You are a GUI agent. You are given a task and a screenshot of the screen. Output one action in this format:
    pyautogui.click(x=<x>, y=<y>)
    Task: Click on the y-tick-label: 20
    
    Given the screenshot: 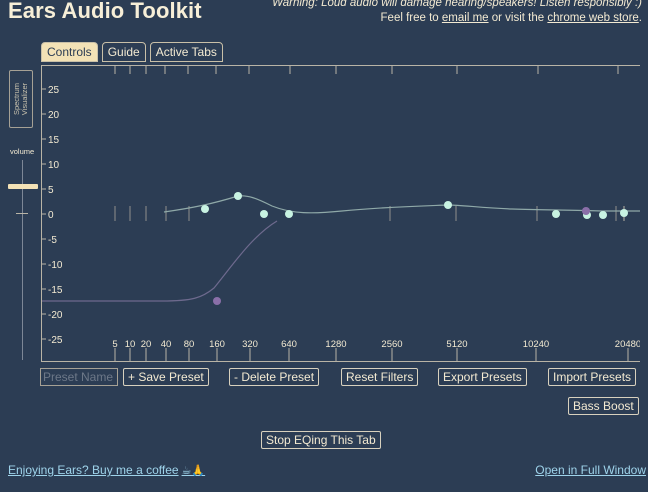 What is the action you would take?
    pyautogui.click(x=54, y=115)
    